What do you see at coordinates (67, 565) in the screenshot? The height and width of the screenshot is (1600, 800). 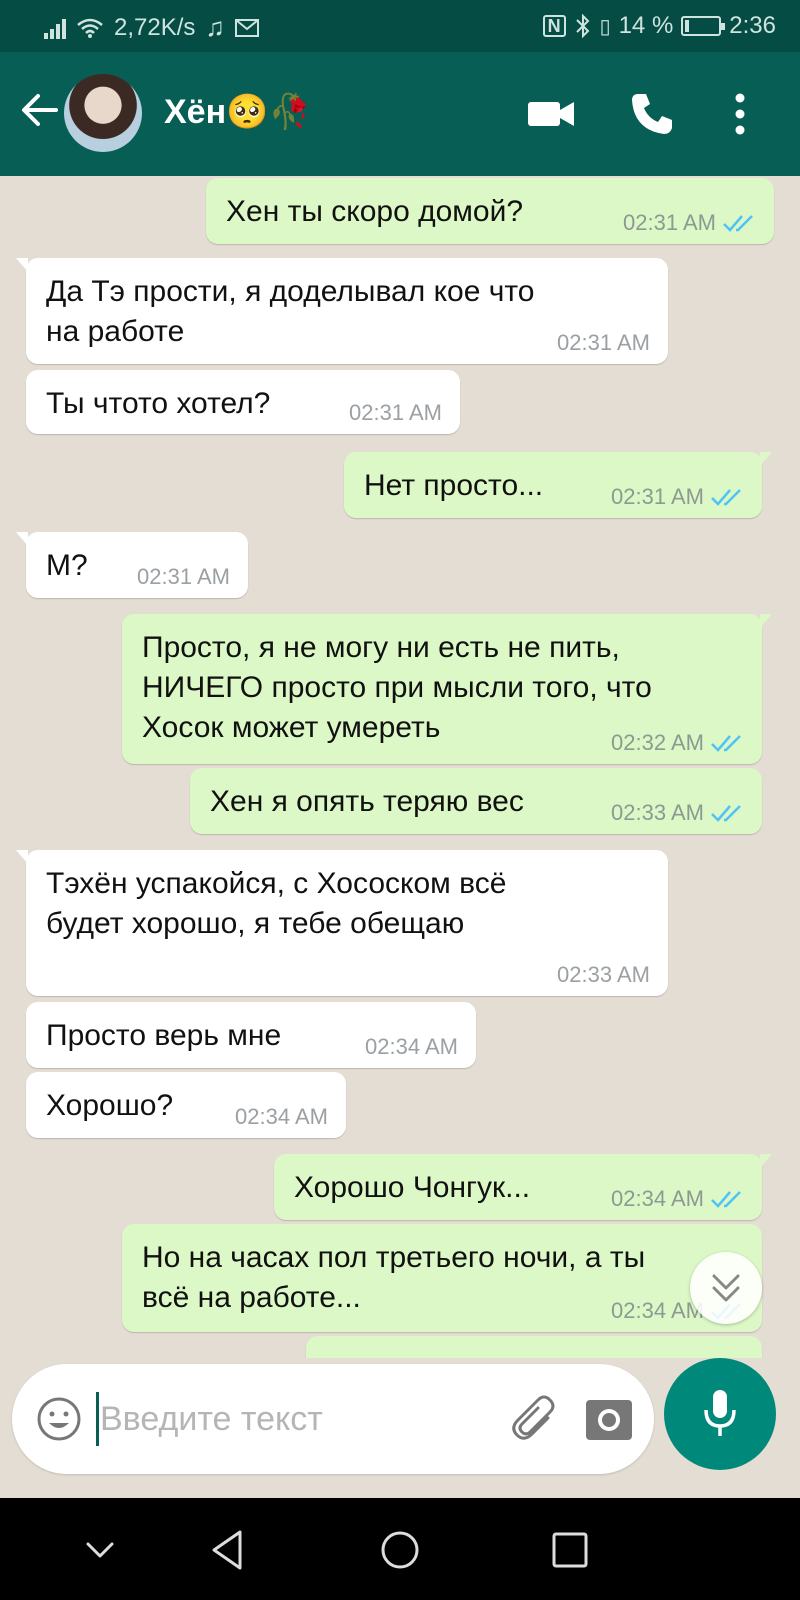 I see `message-text: М?` at bounding box center [67, 565].